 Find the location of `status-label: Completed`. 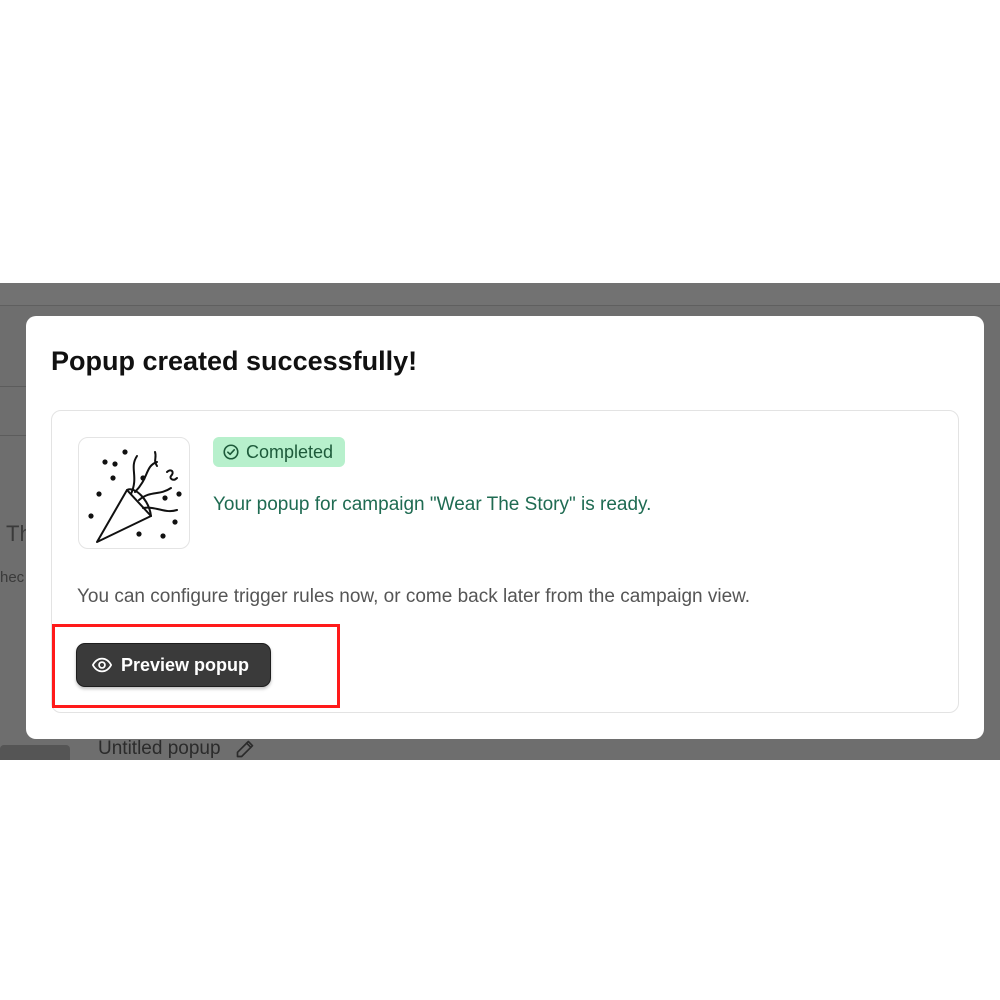

status-label: Completed is located at coordinates (290, 451).